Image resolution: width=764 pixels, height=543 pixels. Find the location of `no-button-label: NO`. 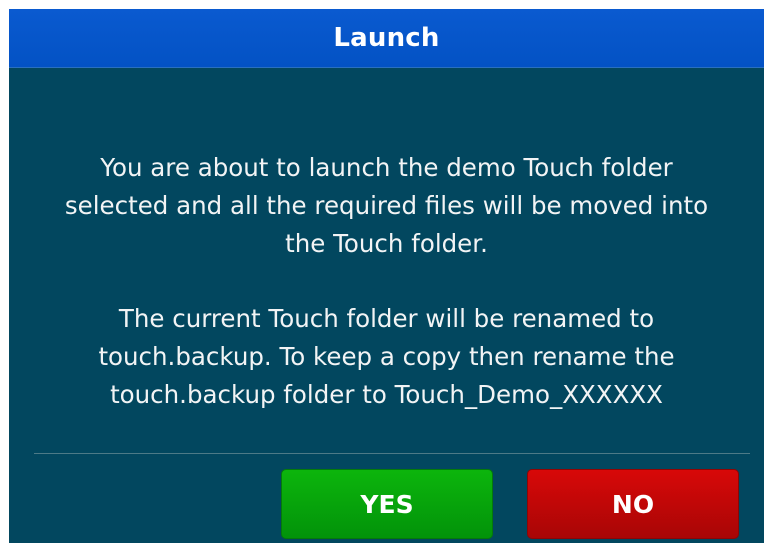

no-button-label: NO is located at coordinates (633, 504).